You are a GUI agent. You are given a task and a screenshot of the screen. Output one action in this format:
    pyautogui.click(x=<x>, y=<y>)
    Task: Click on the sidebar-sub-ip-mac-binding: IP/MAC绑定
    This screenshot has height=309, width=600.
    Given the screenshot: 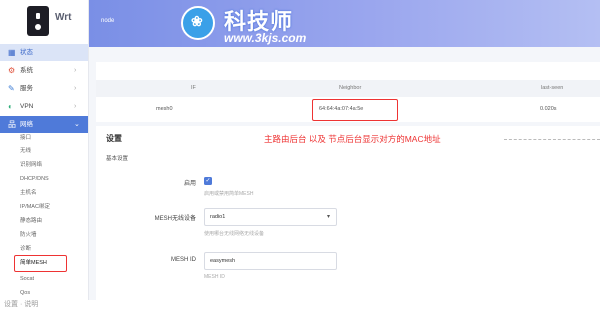 What is the action you would take?
    pyautogui.click(x=35, y=207)
    